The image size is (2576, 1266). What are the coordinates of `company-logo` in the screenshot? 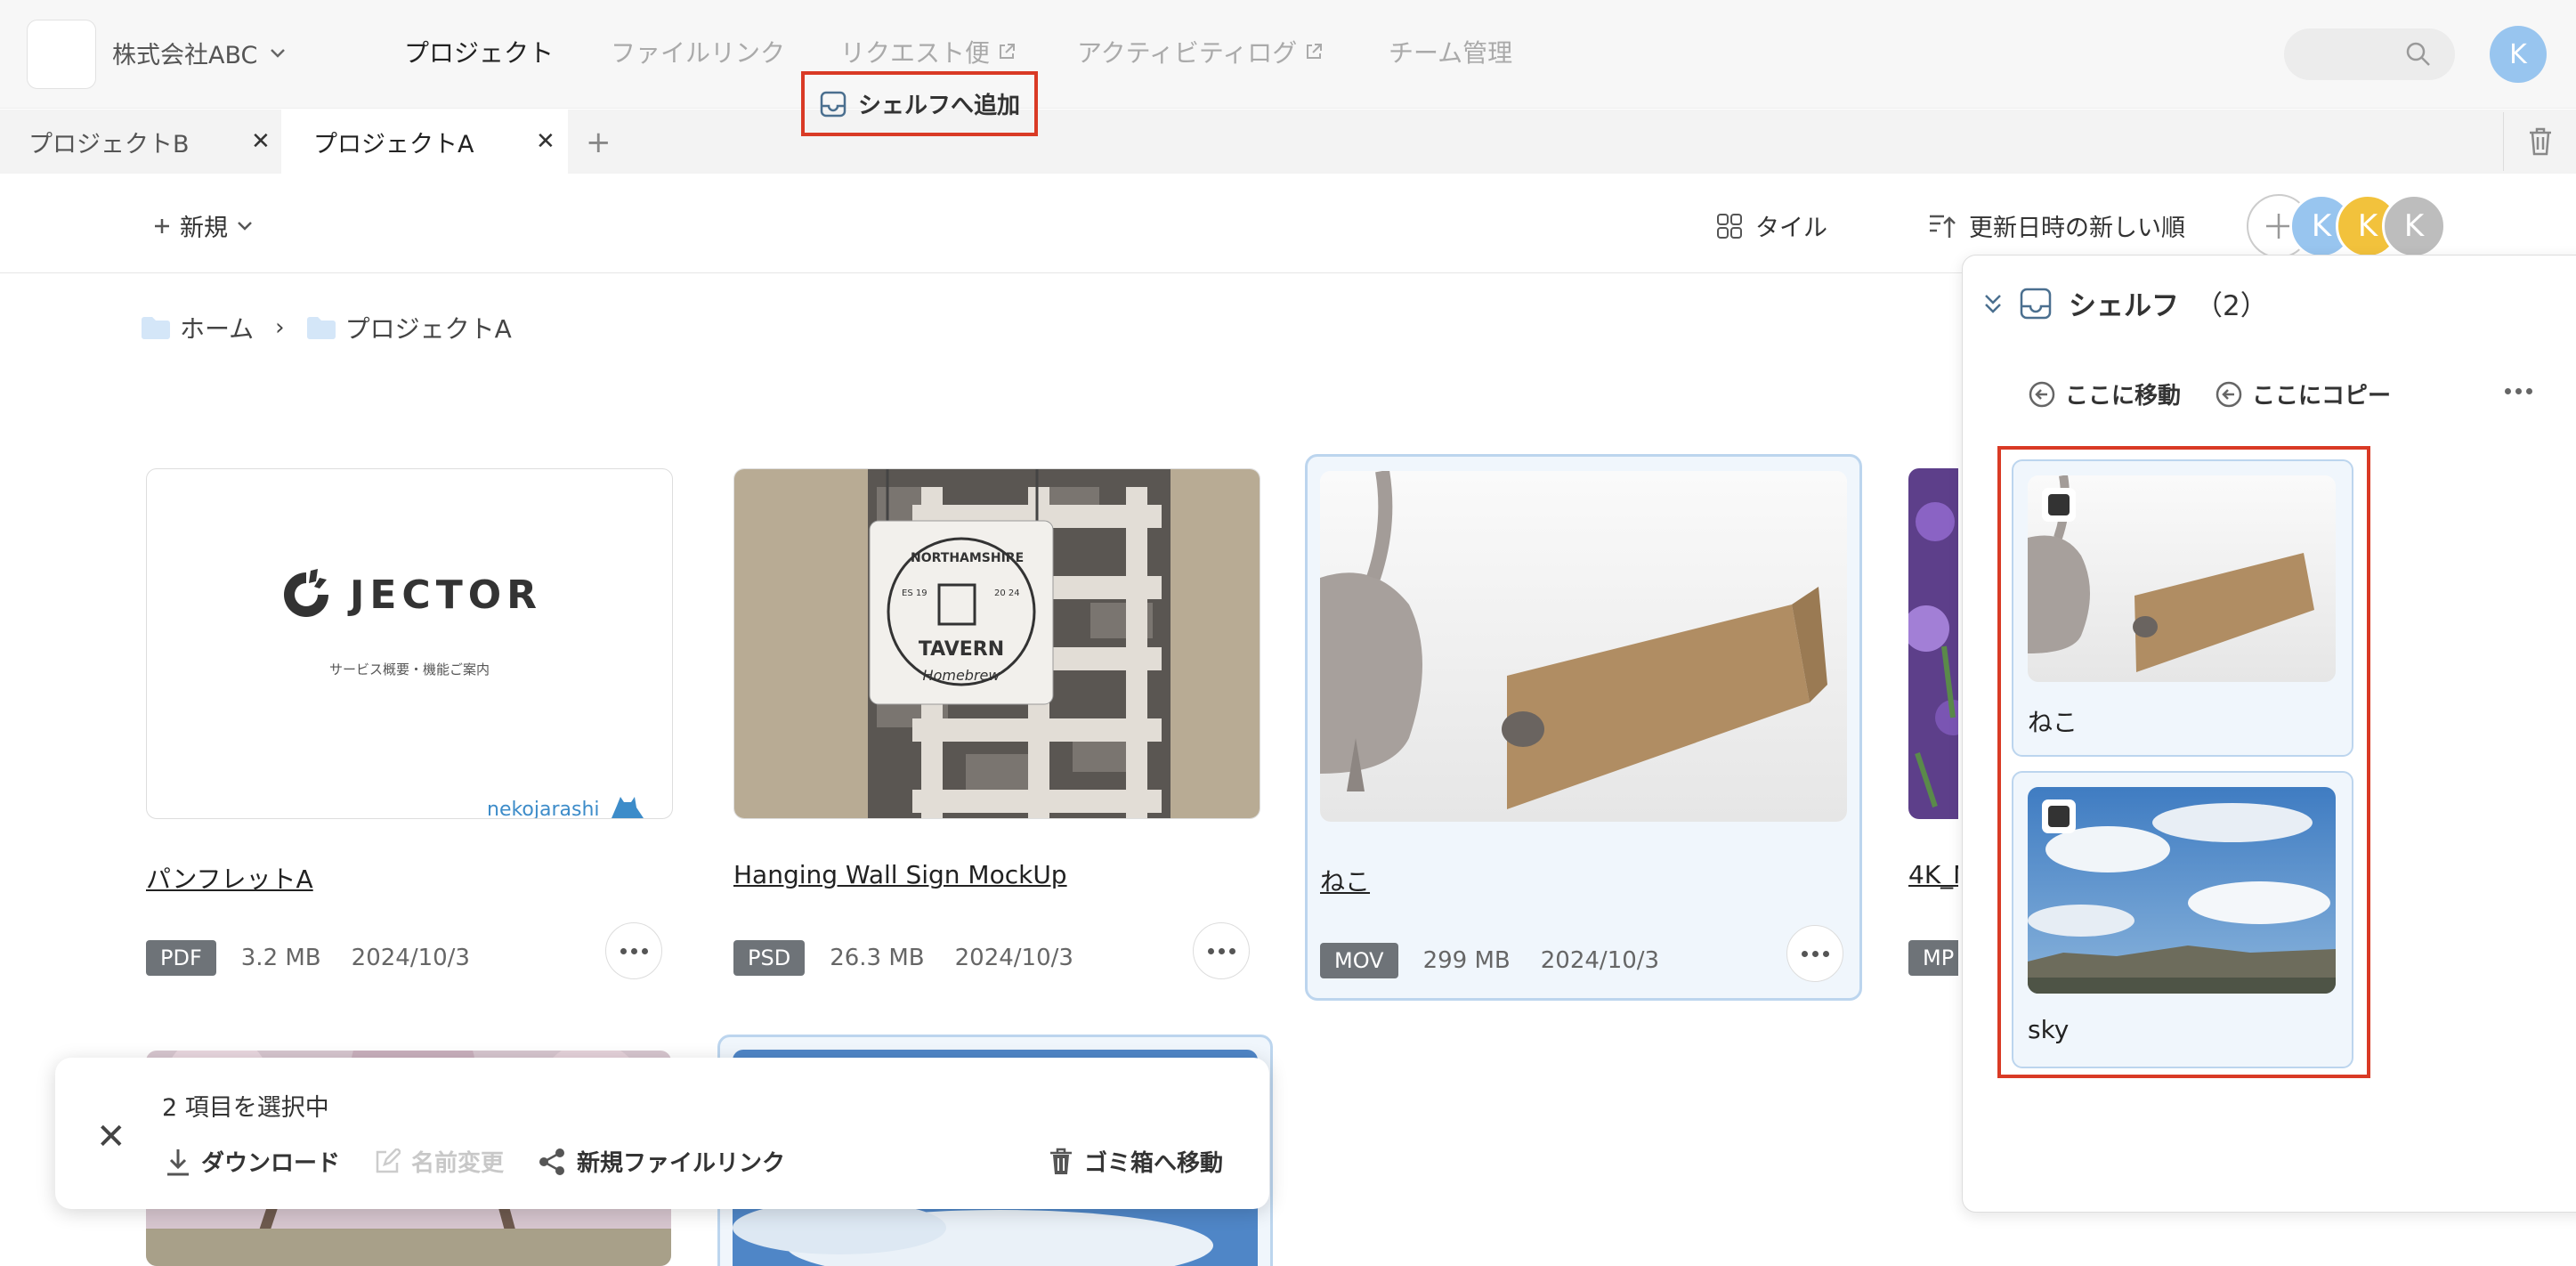 It's located at (62, 54).